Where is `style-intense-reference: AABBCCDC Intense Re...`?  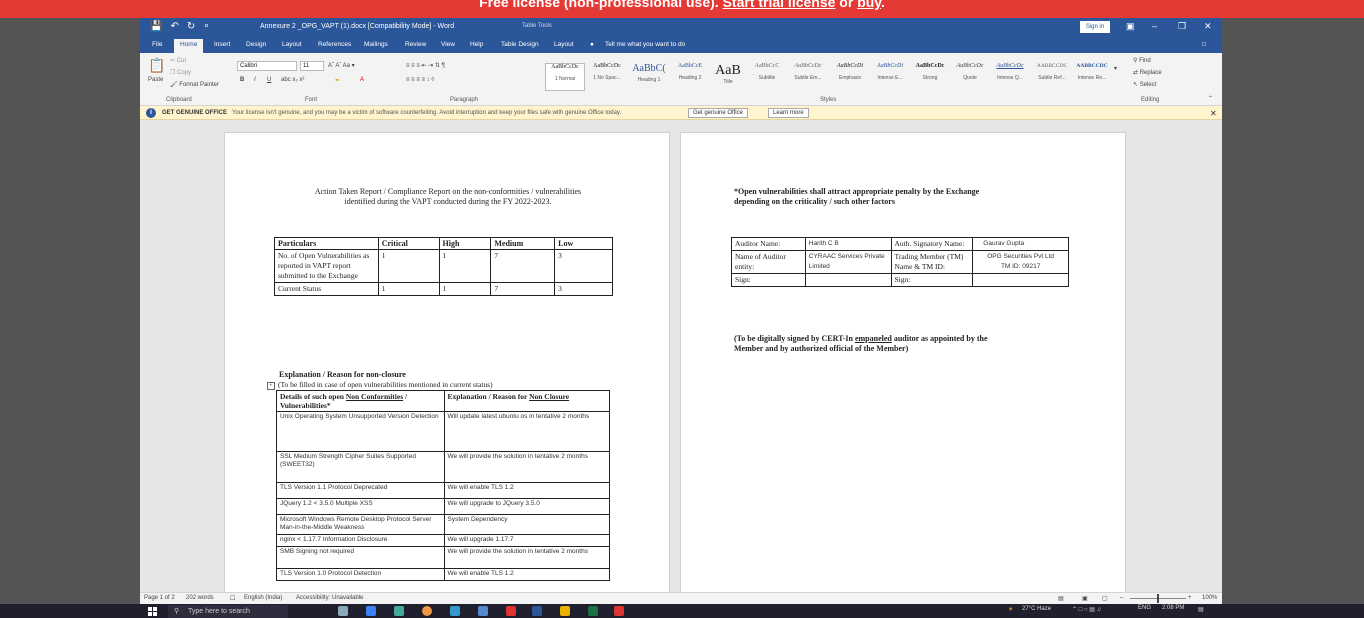 style-intense-reference: AABBCCDC Intense Re... is located at coordinates (1092, 77).